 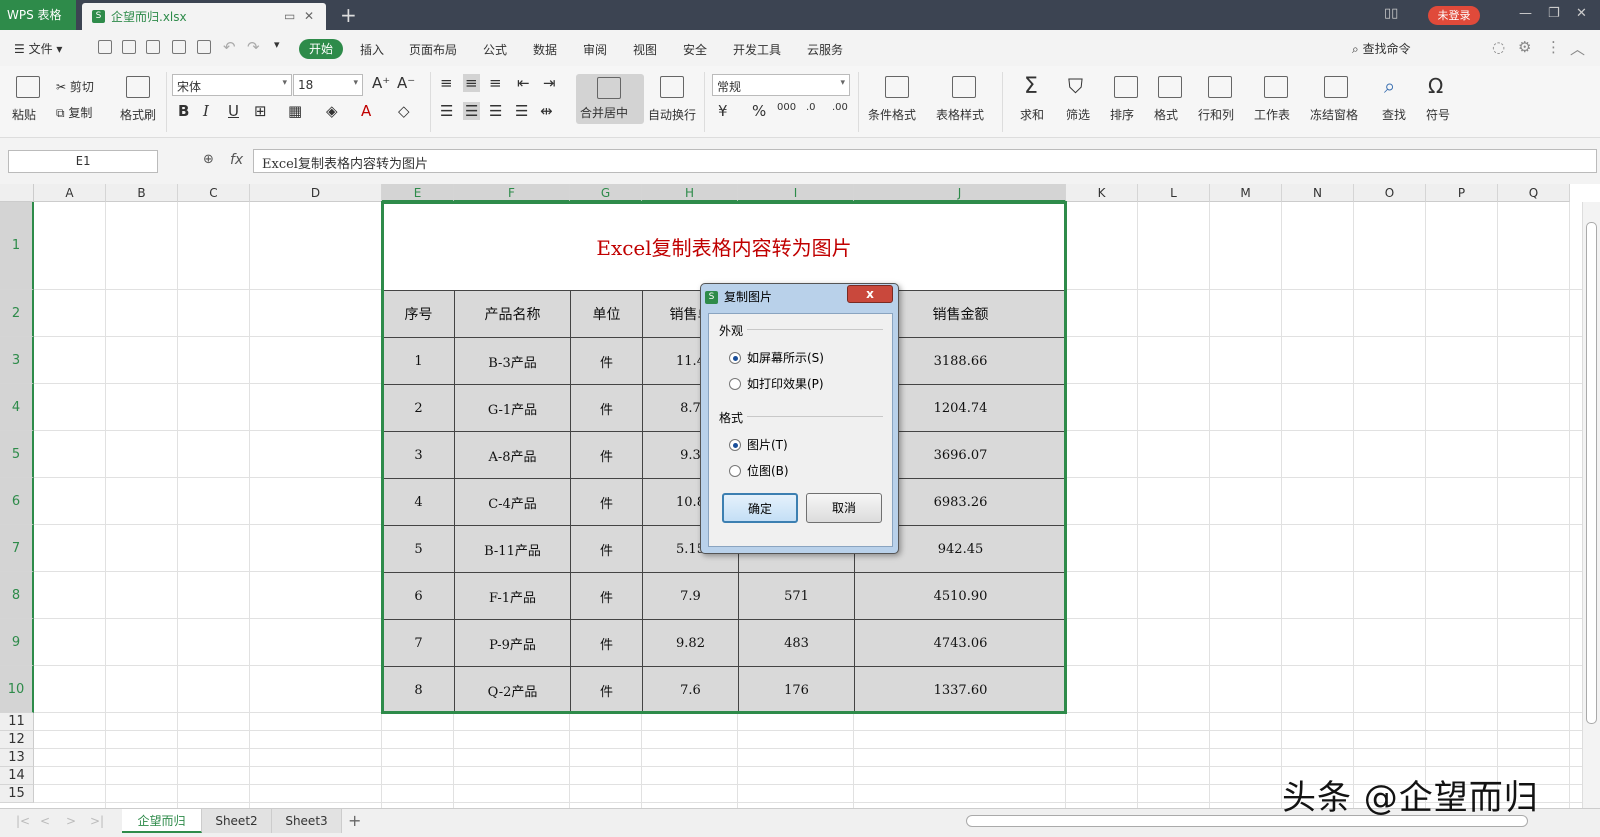 What do you see at coordinates (1216, 114) in the screenshot?
I see `rows-cols-button: 行和列` at bounding box center [1216, 114].